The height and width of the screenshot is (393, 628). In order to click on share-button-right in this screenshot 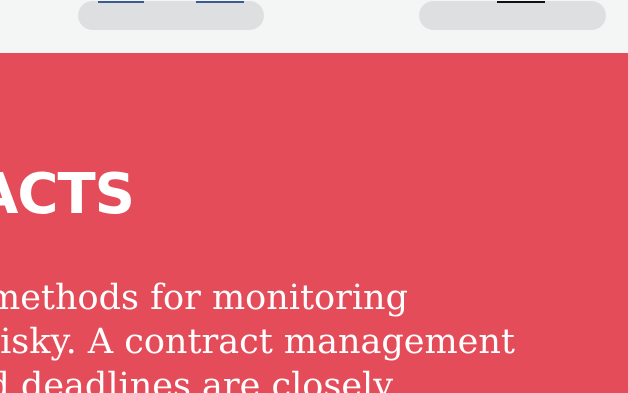, I will do `click(512, 15)`.